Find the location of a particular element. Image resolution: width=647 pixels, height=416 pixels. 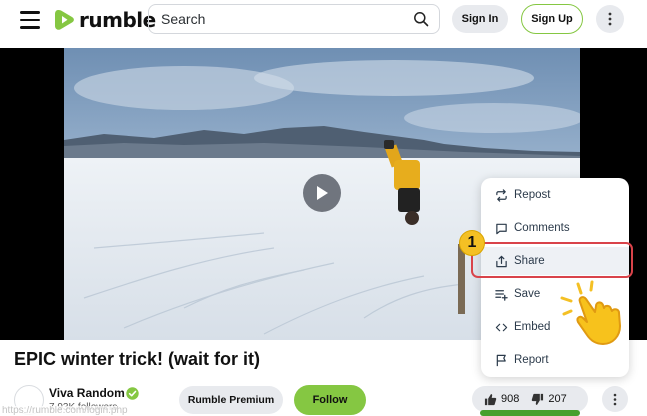

share-highlight-outline is located at coordinates (552, 260).